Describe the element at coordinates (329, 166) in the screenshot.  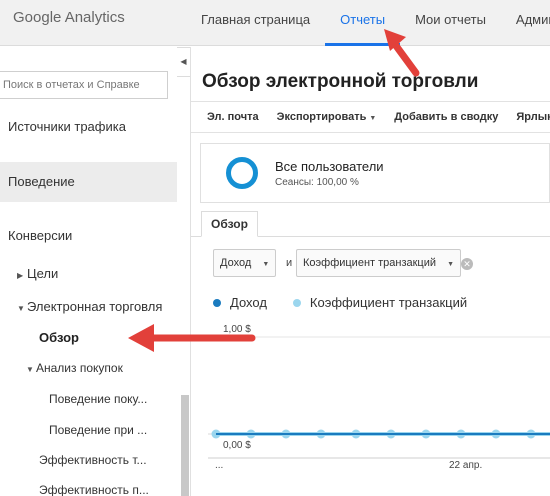
I see `segment-name: Все пользователи` at that location.